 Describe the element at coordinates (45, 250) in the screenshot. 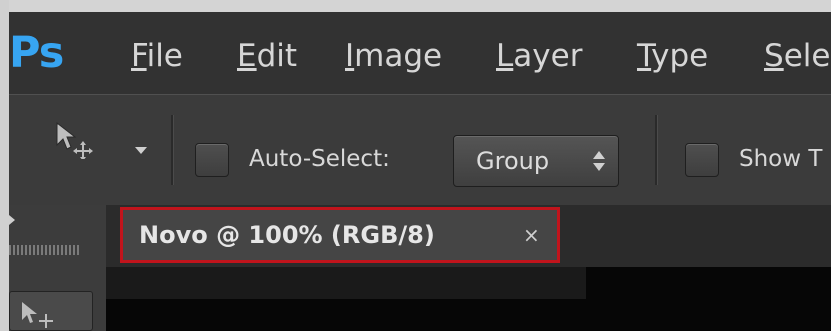

I see `panel-grip` at that location.